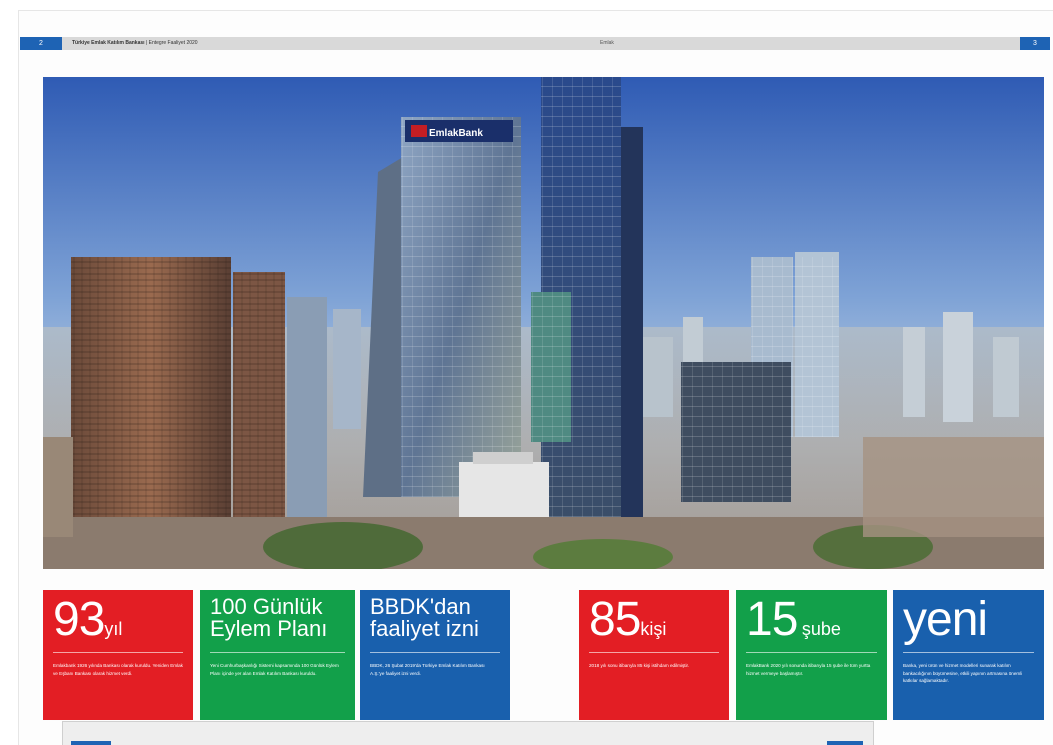  I want to click on page-tab-right, so click(845, 743).